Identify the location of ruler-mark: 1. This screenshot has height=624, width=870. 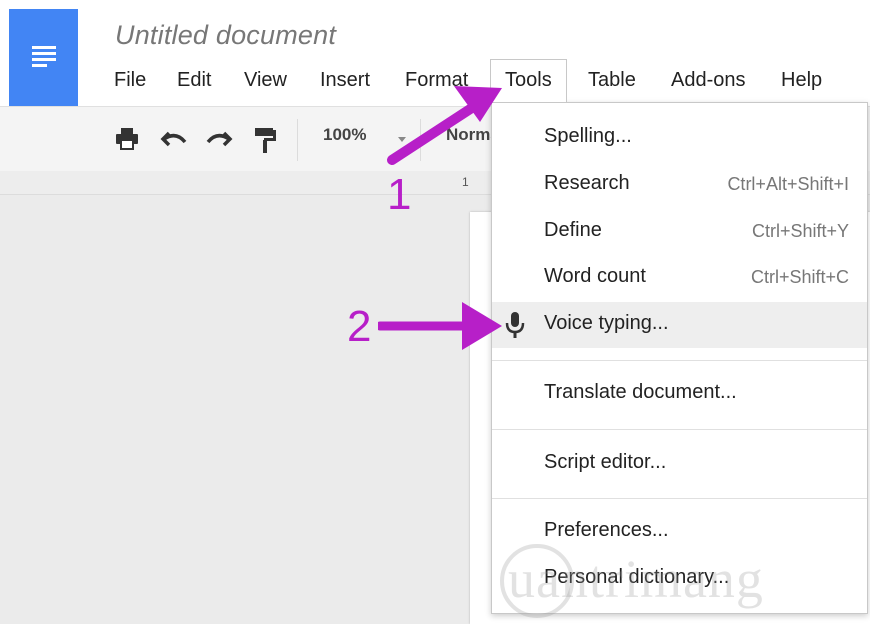
(465, 182).